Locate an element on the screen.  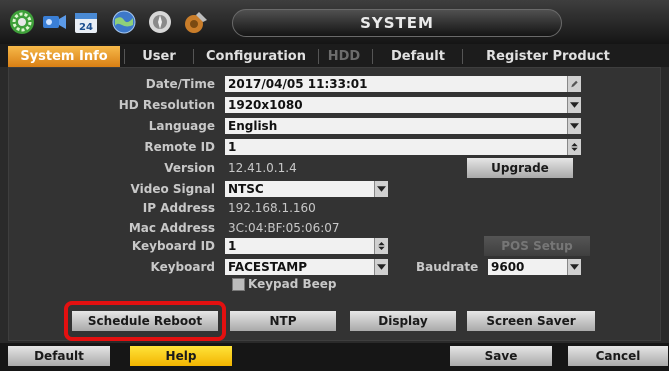
tab-user: User is located at coordinates (159, 56).